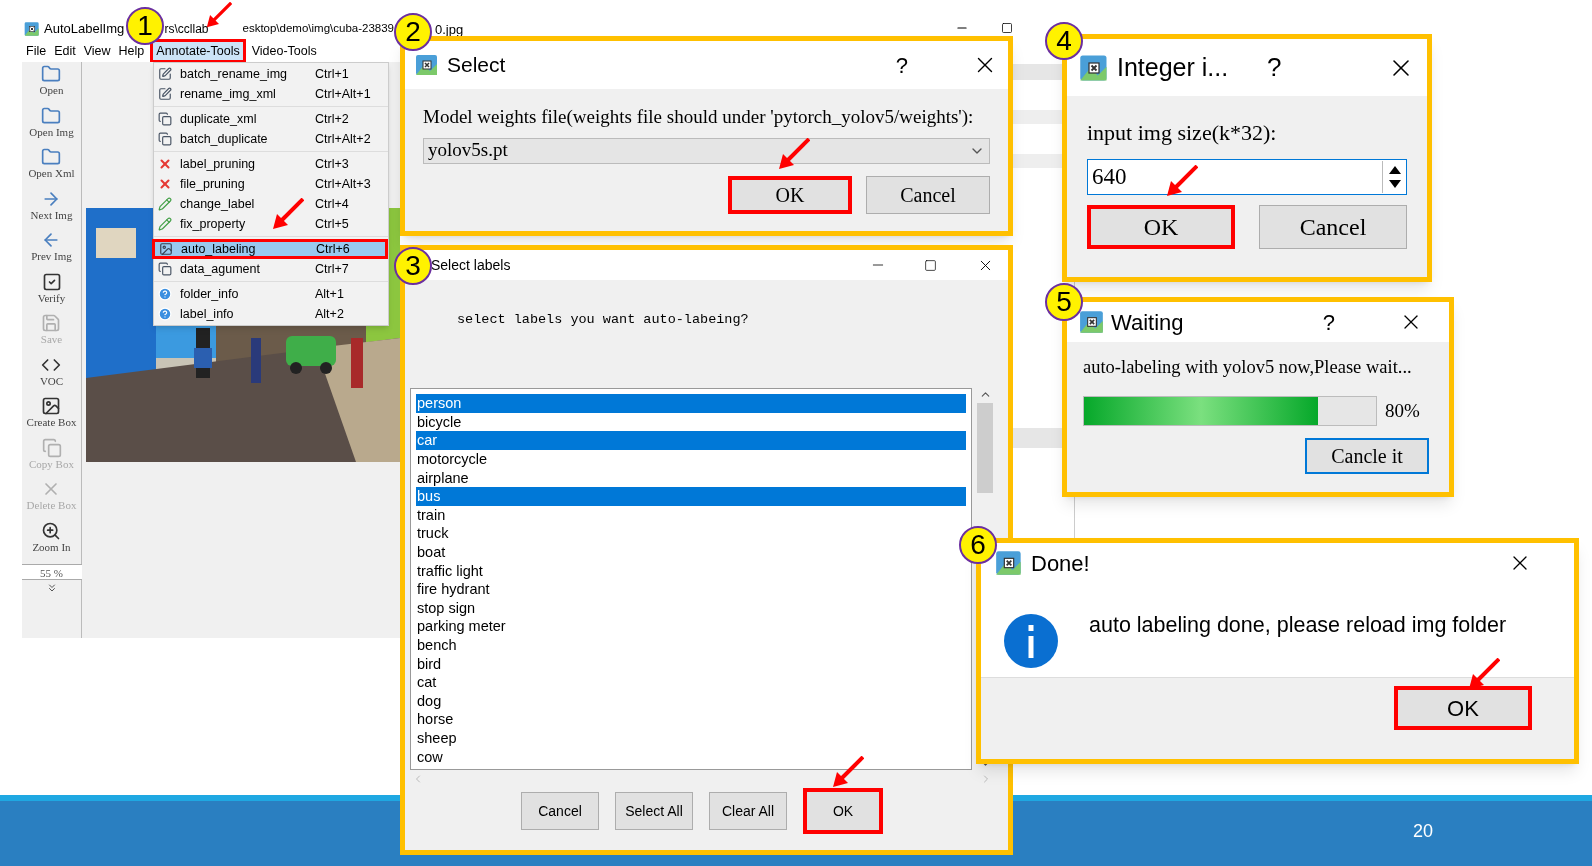 This screenshot has height=866, width=1592. Describe the element at coordinates (691, 441) in the screenshot. I see `list-item: car` at that location.